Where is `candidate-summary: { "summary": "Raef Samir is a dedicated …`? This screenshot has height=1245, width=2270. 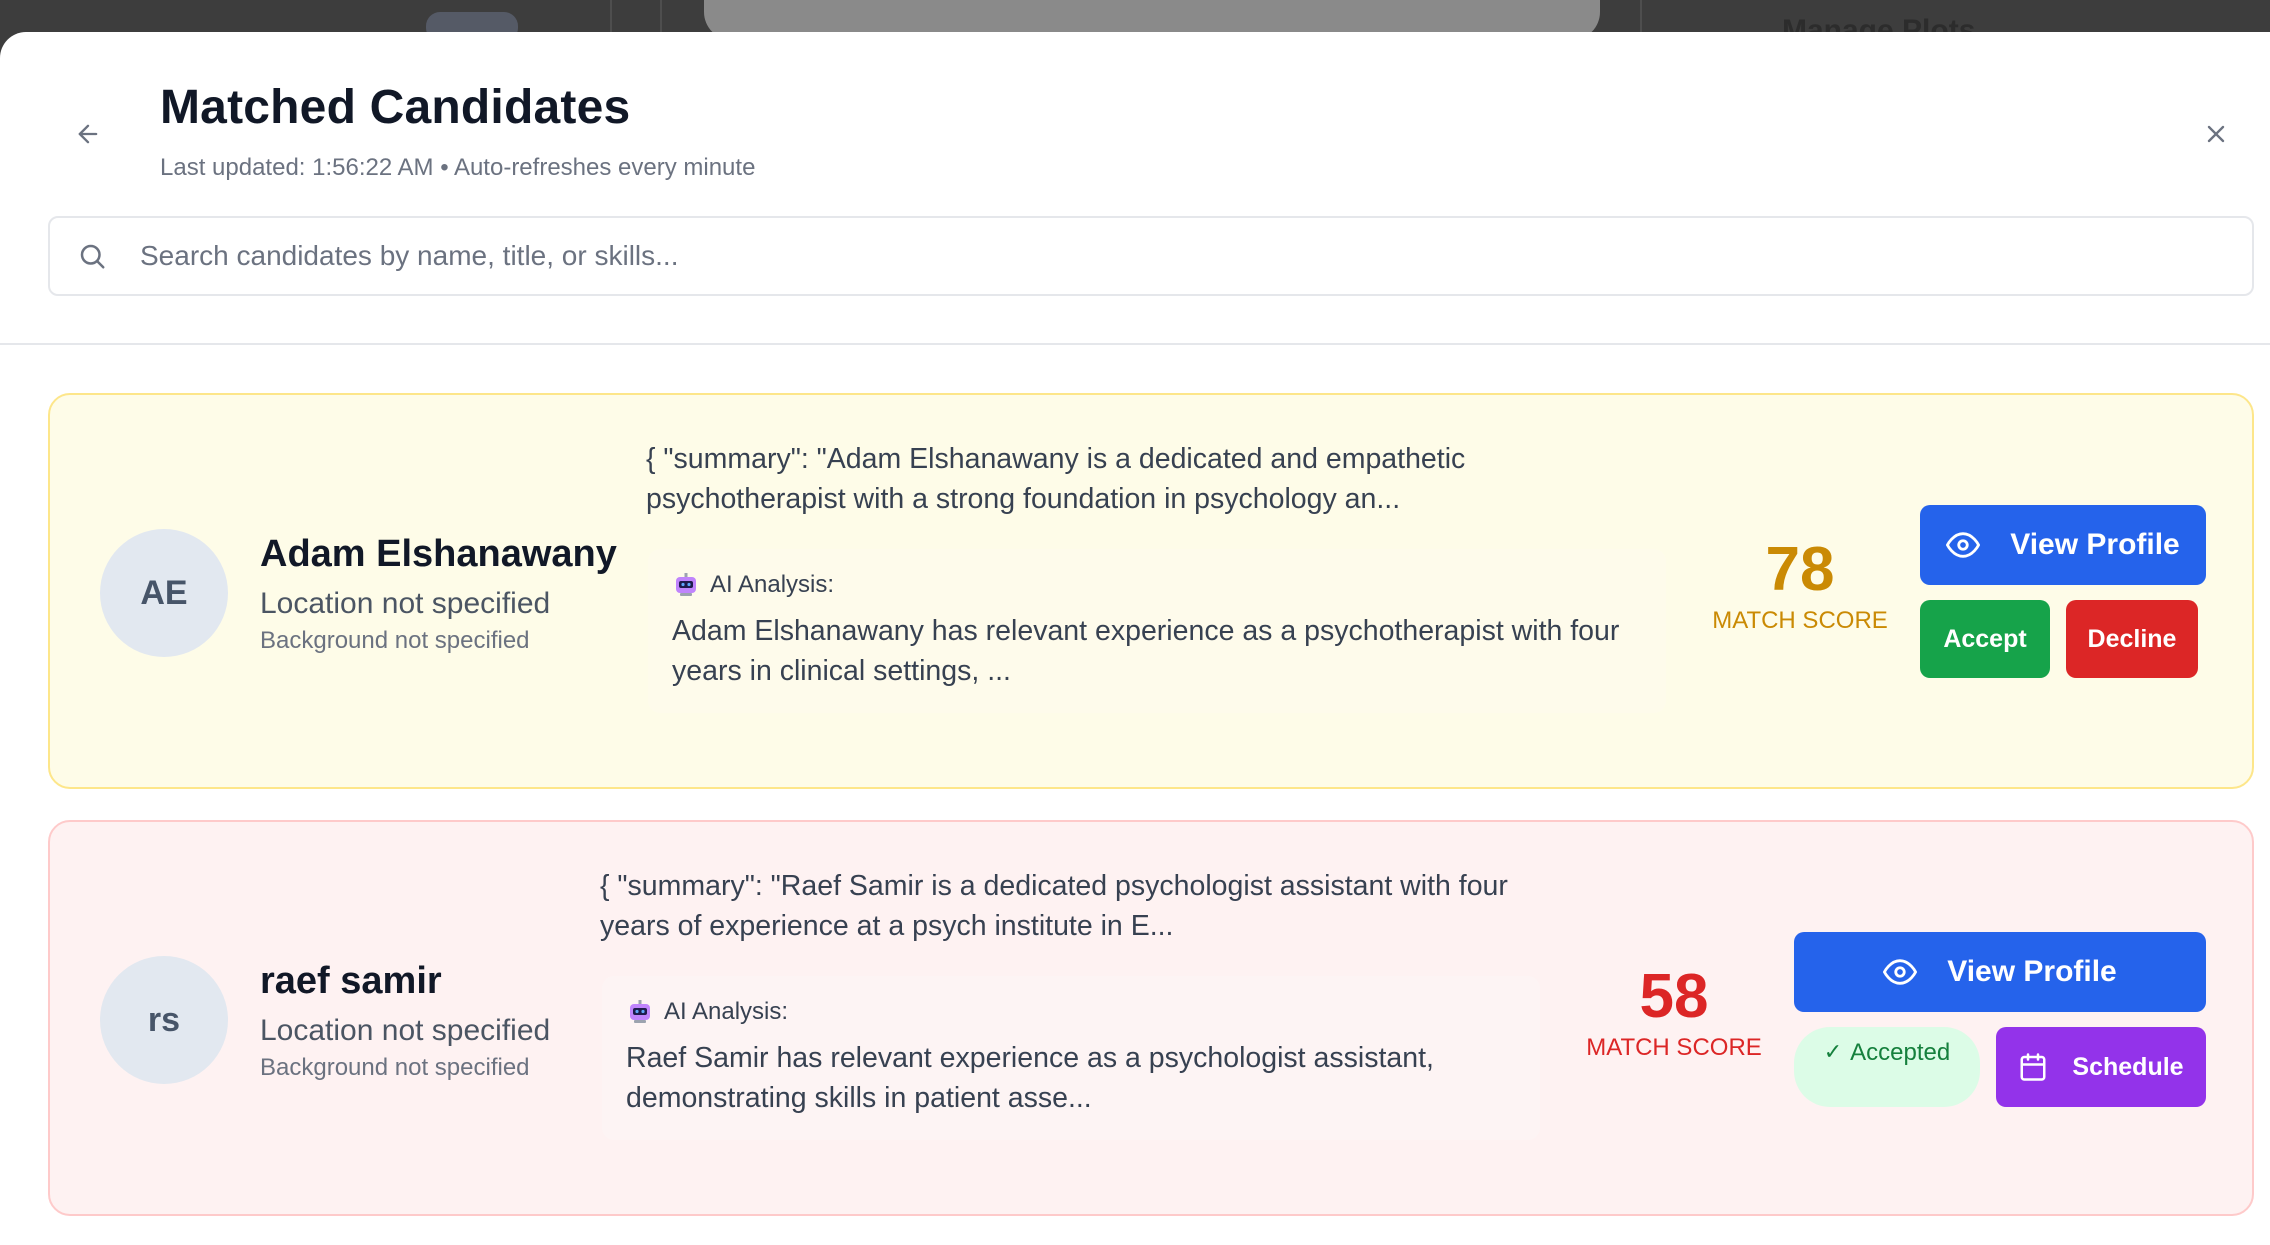
candidate-summary: { "summary": "Raef Samir is a dedicated … is located at coordinates (1054, 906).